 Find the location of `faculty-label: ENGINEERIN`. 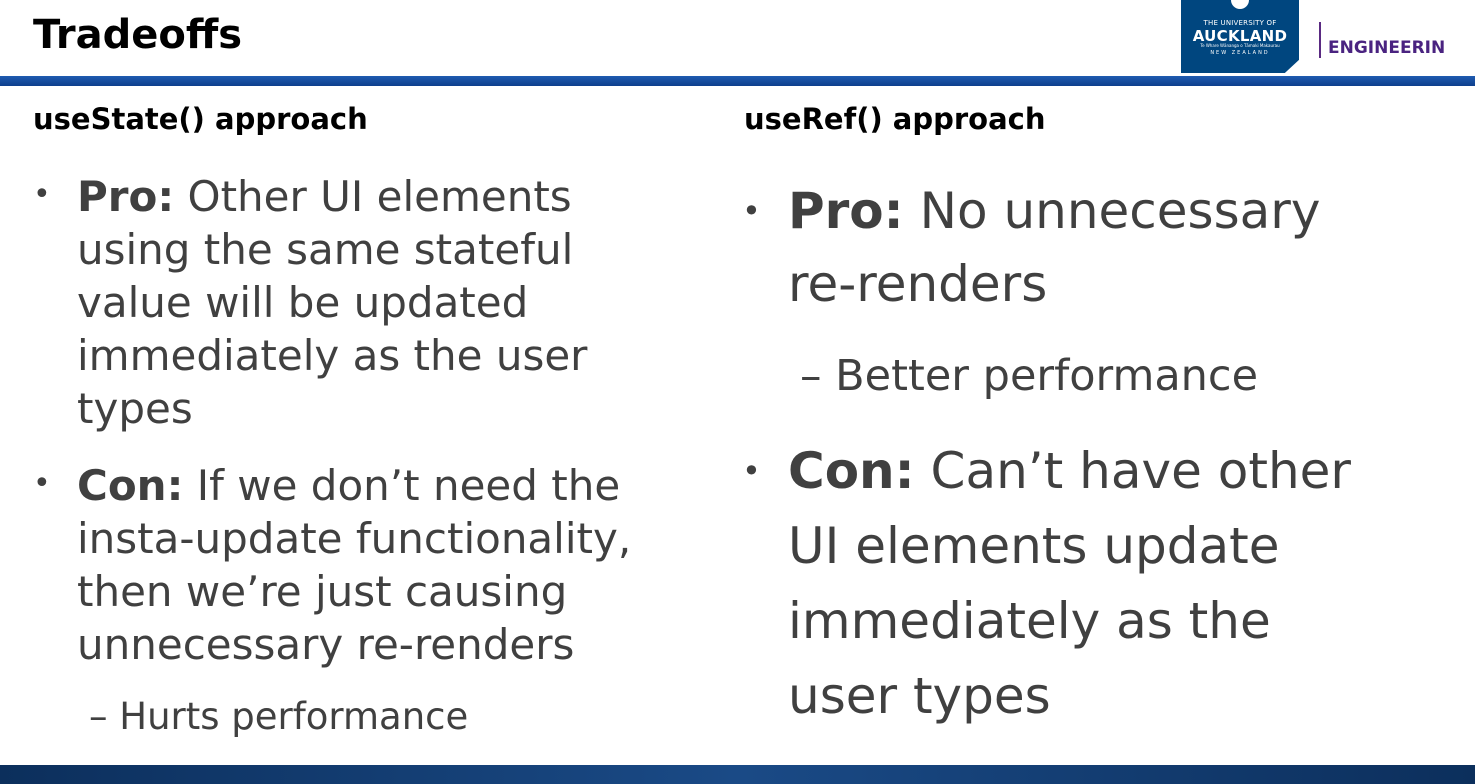

faculty-label: ENGINEERIN is located at coordinates (1387, 48).